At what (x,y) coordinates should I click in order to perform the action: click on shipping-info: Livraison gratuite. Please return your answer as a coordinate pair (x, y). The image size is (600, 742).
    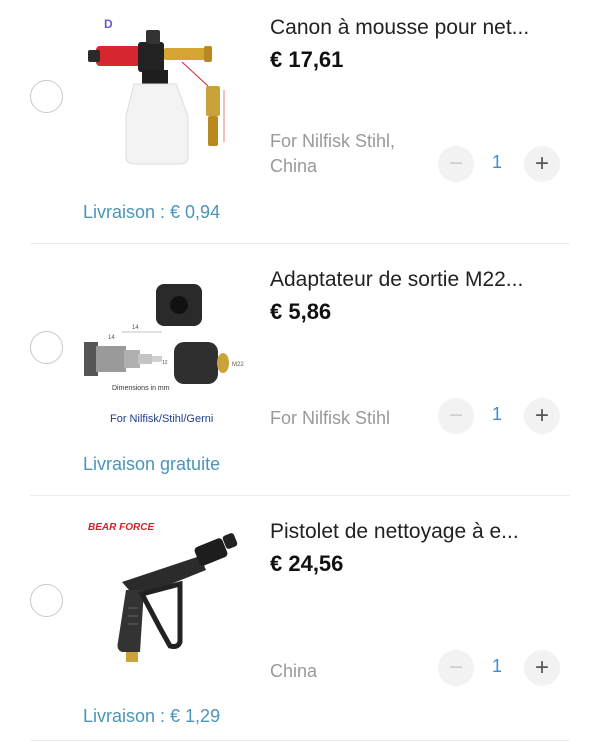
    Looking at the image, I should click on (152, 464).